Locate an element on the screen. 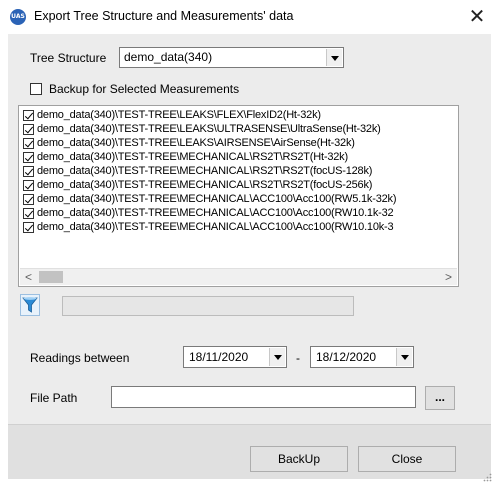  from-date-picker: 18/11/2020 is located at coordinates (235, 357).